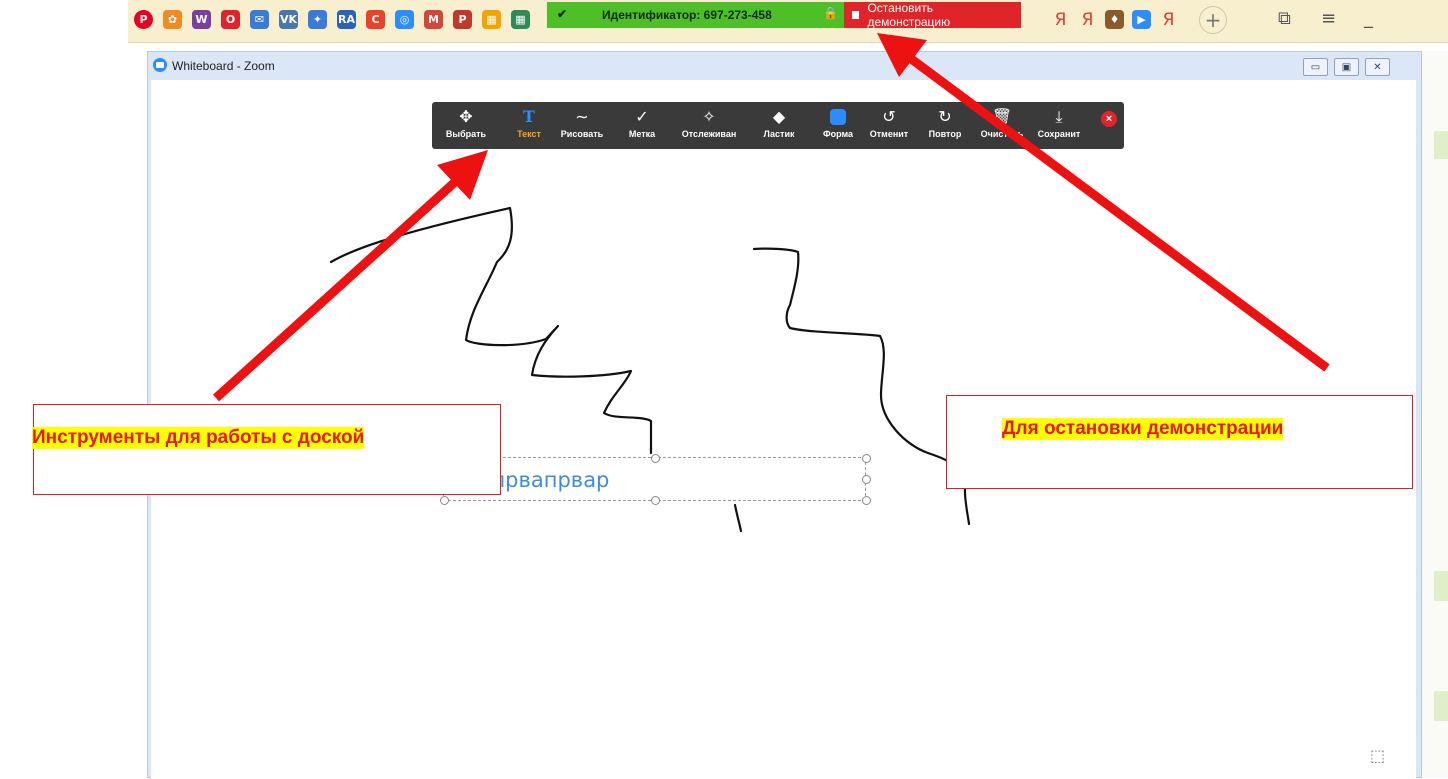  What do you see at coordinates (350, 276) in the screenshot?
I see `arrow-to-toolbar` at bounding box center [350, 276].